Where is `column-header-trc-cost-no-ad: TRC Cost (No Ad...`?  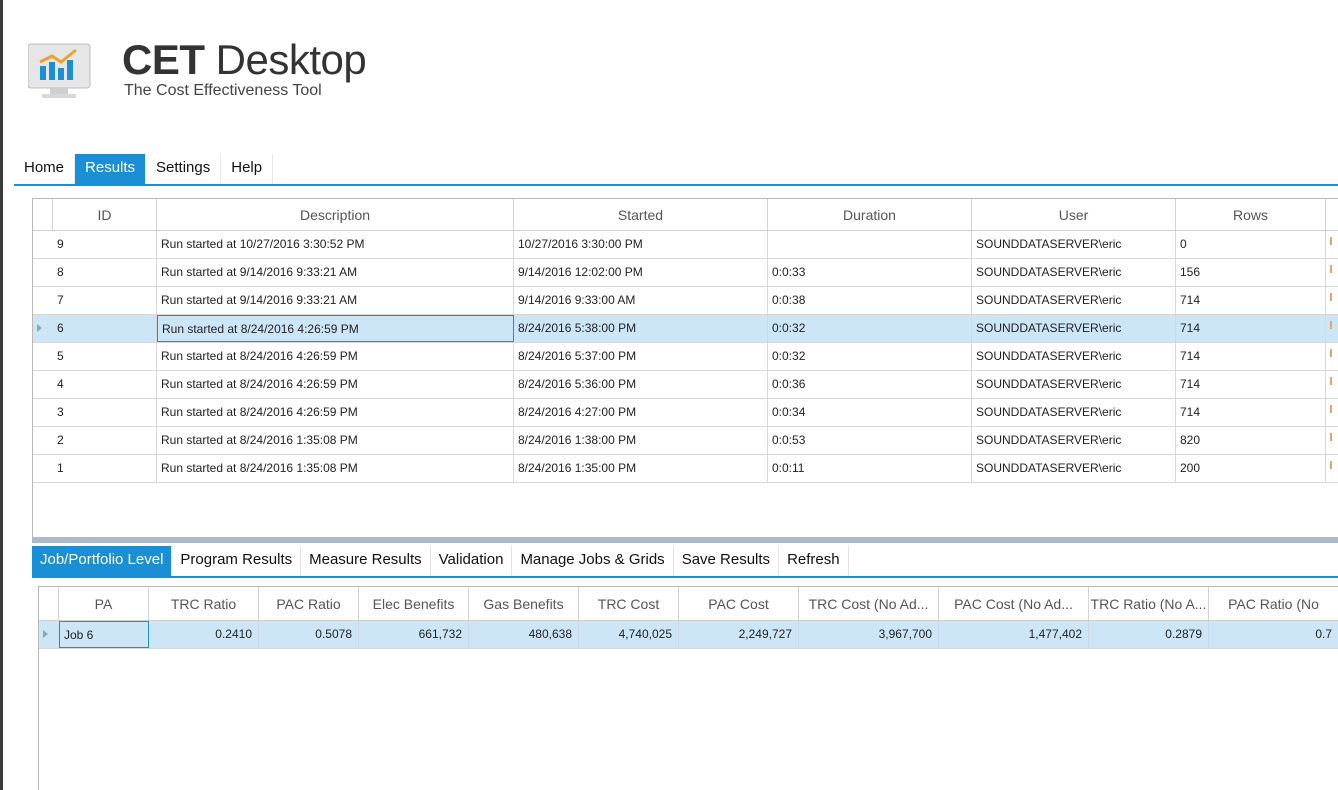 column-header-trc-cost-no-ad: TRC Cost (No Ad... is located at coordinates (869, 604).